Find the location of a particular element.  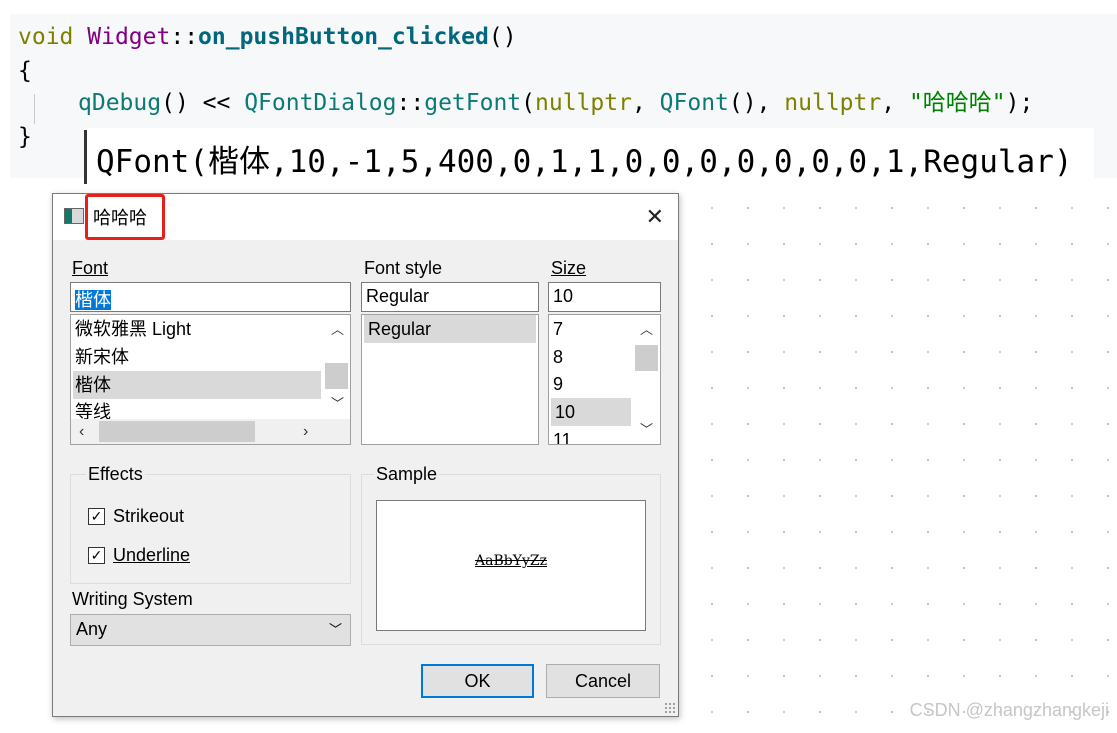

font-input: 楷体 is located at coordinates (210, 297).